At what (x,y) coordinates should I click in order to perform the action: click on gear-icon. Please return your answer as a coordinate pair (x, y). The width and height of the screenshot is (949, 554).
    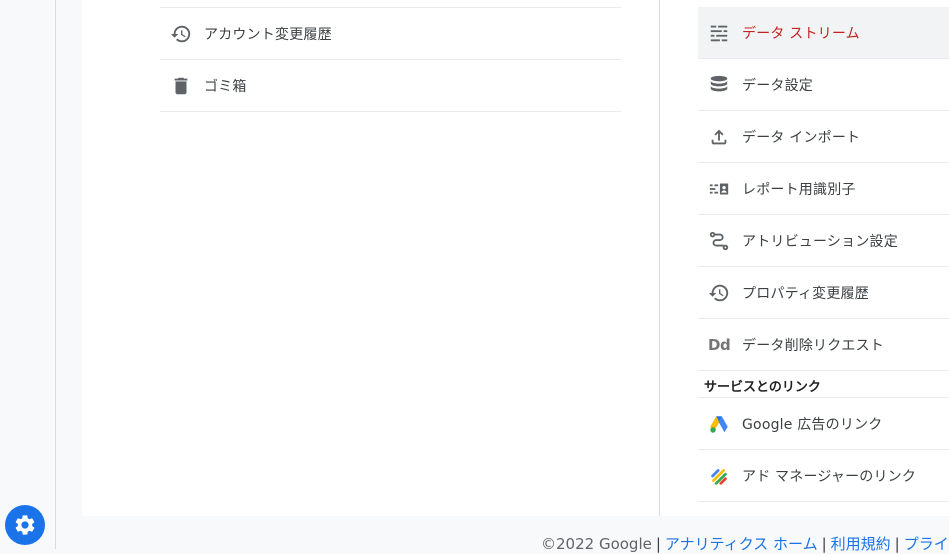
    Looking at the image, I should click on (25, 525).